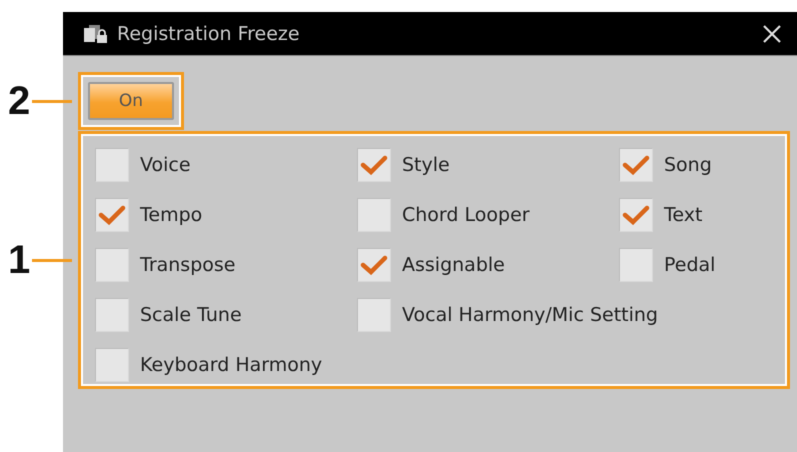 This screenshot has width=797, height=452. I want to click on callout-number: 1, so click(19, 260).